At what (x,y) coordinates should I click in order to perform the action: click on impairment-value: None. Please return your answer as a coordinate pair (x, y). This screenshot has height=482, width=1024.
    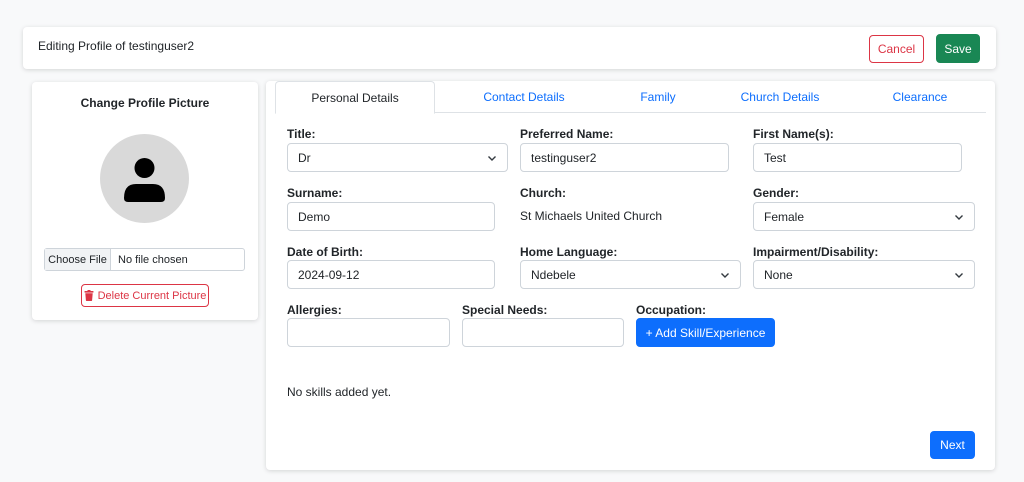
    Looking at the image, I should click on (778, 274).